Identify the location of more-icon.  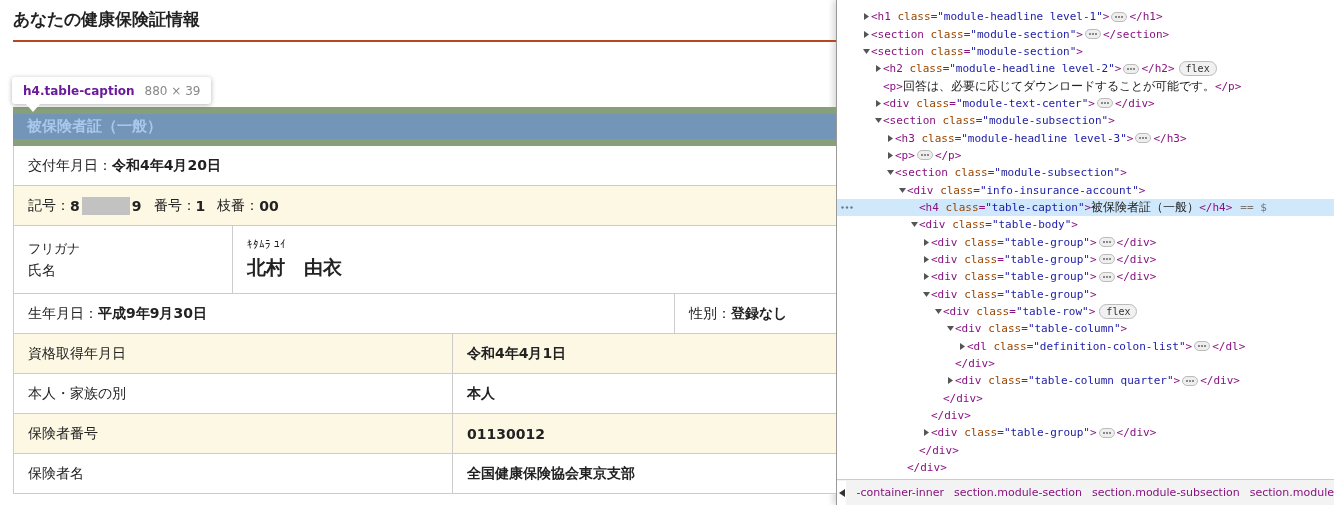
(847, 207).